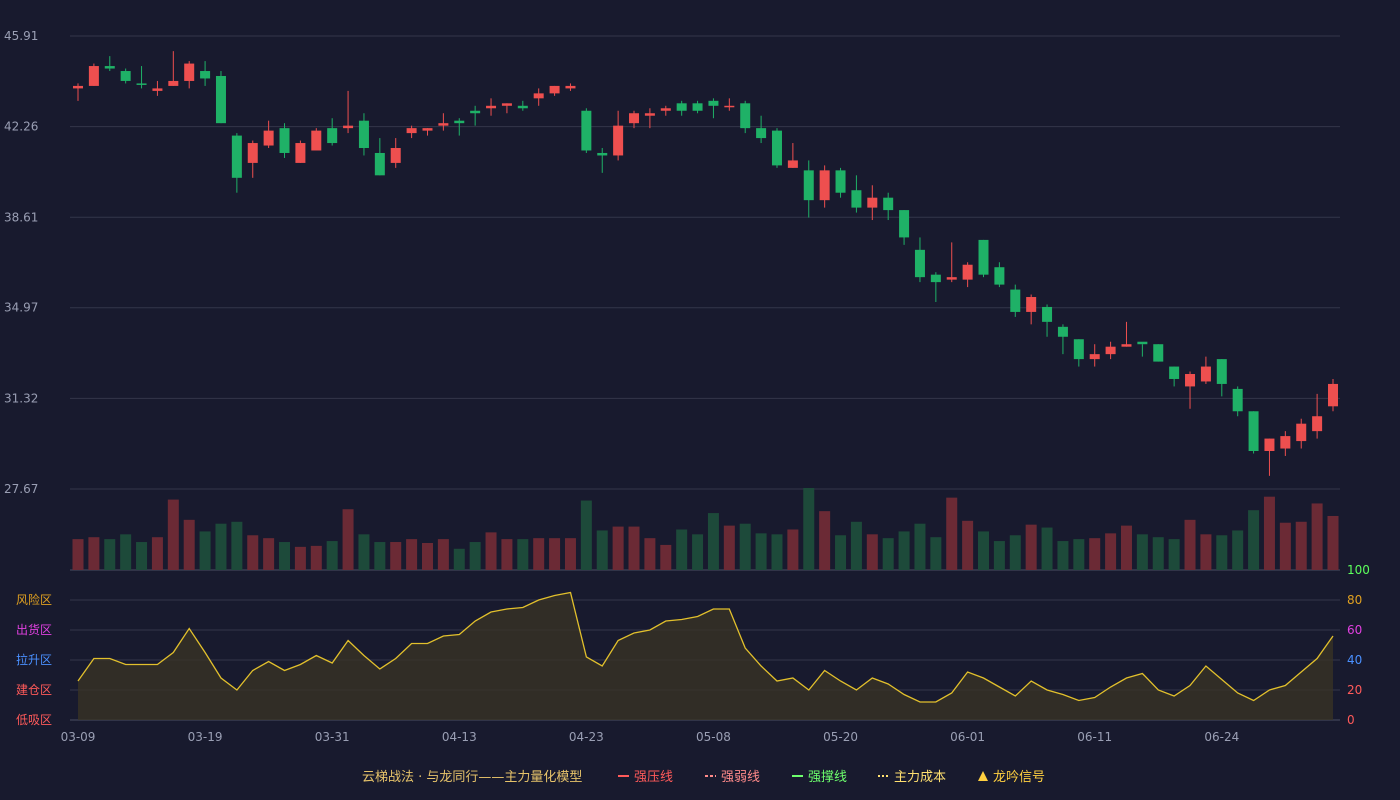 This screenshot has width=1400, height=800. I want to click on legend-entry: 龙吟信号, so click(1019, 777).